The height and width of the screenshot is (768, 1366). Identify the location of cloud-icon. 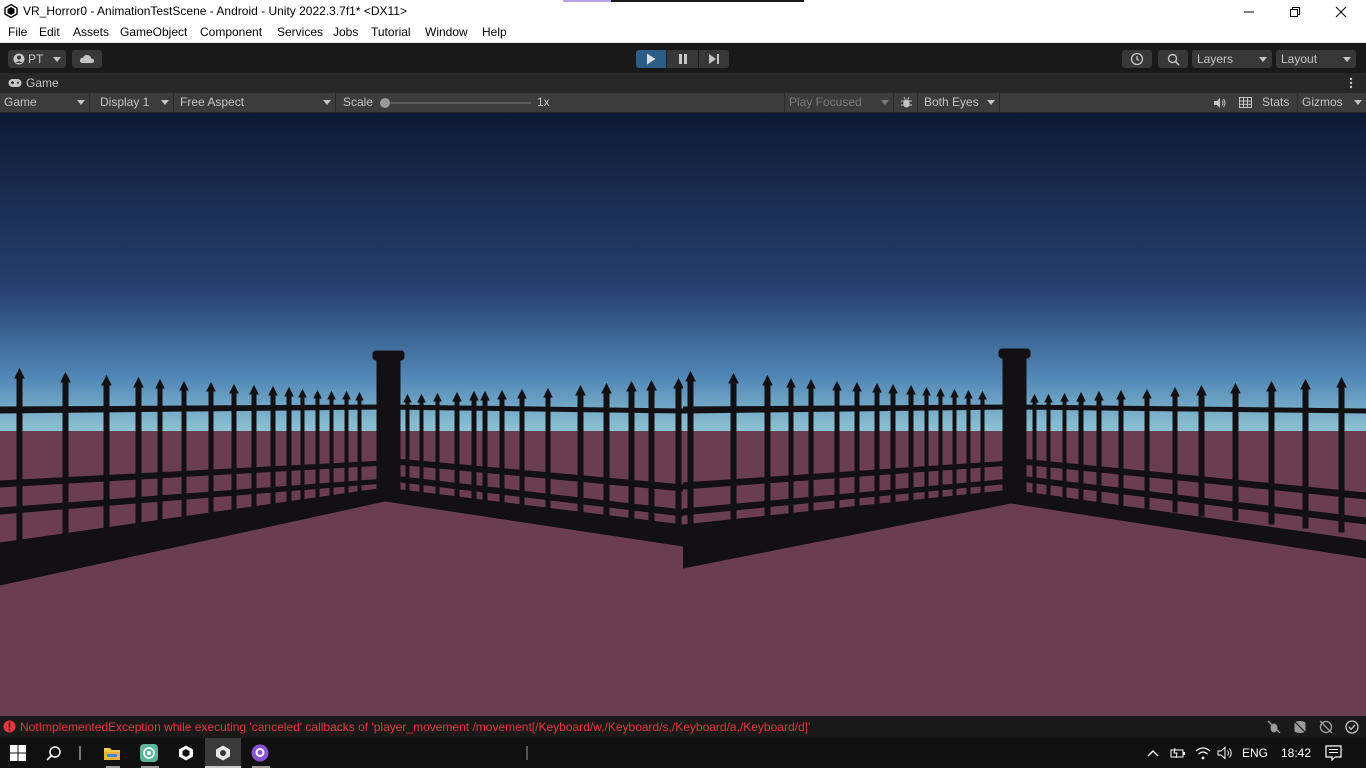
(87, 58).